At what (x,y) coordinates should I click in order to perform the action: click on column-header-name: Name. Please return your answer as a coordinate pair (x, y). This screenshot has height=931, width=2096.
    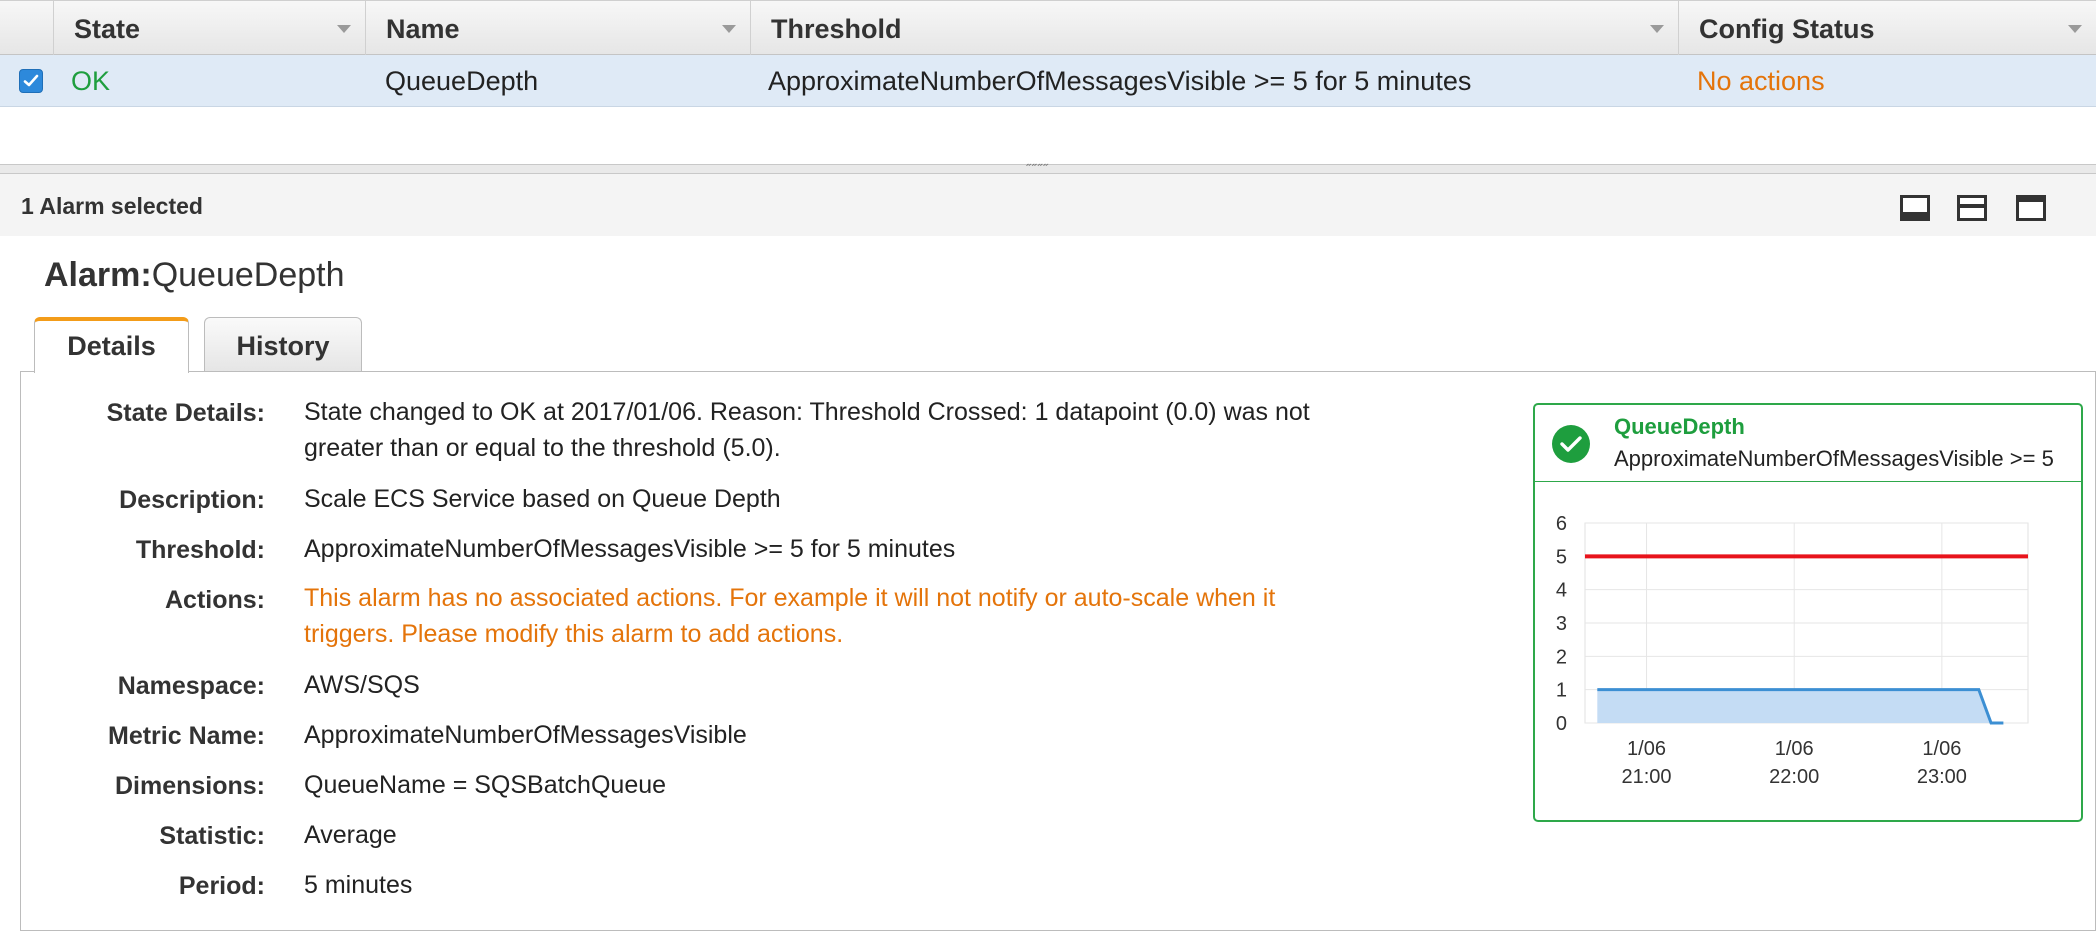
    Looking at the image, I should click on (557, 28).